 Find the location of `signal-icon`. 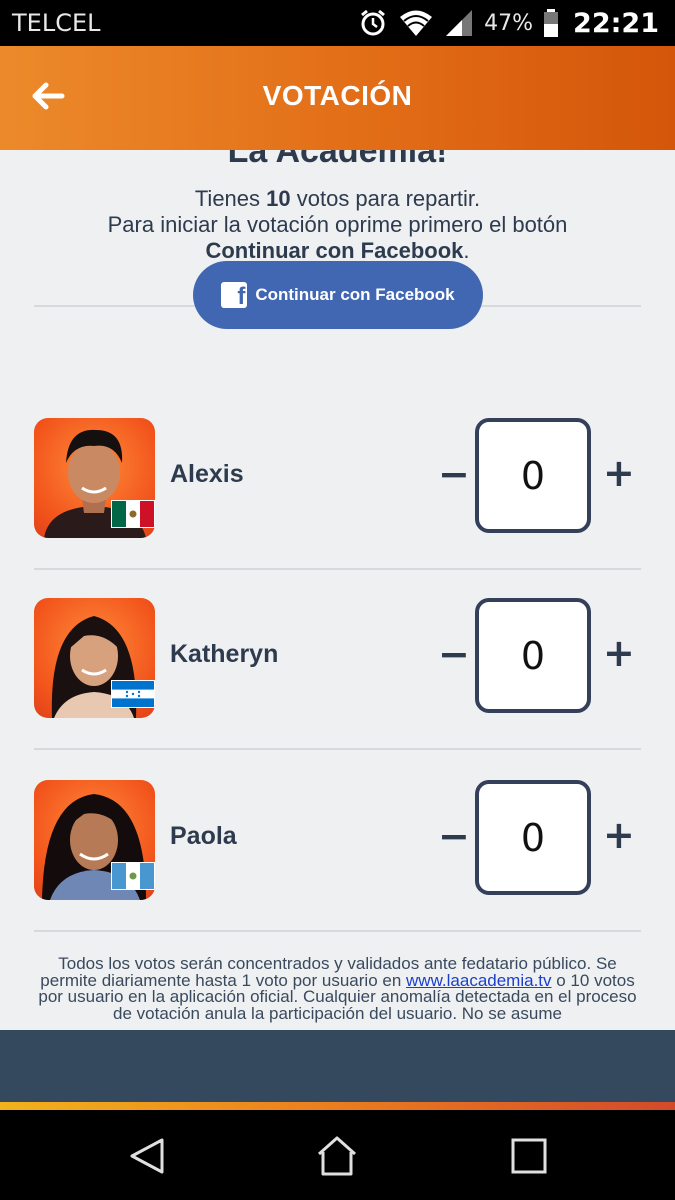

signal-icon is located at coordinates (459, 23).